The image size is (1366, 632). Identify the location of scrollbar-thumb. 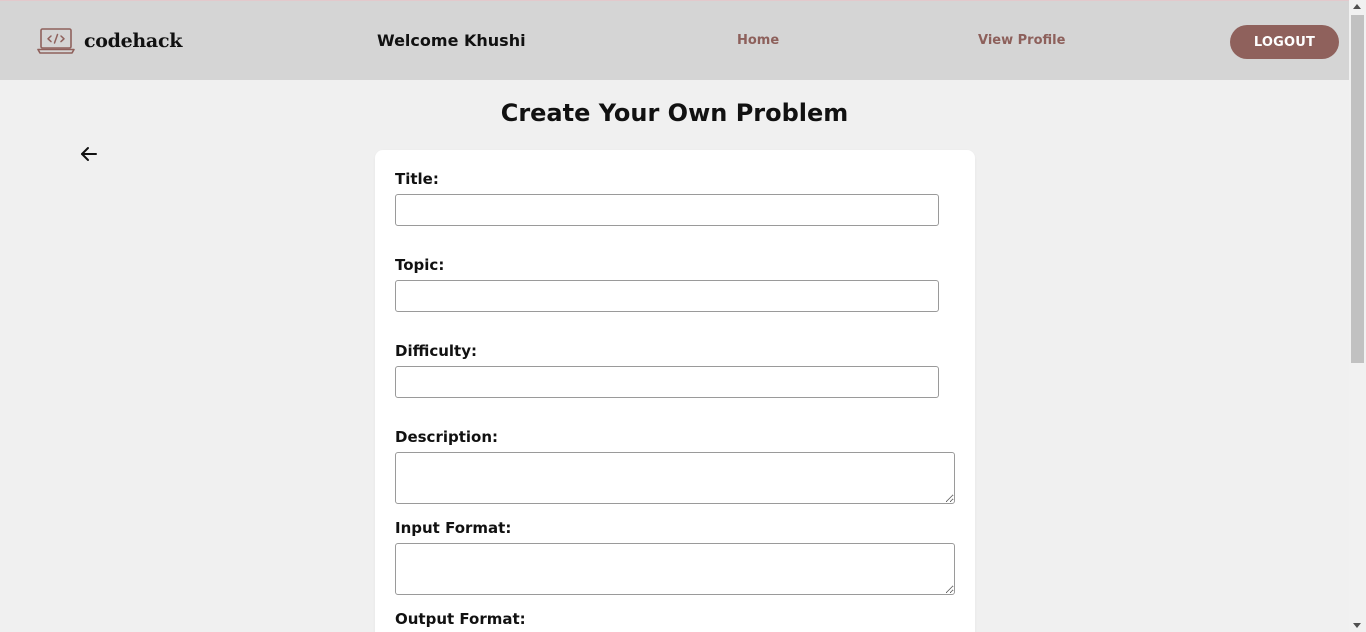
(1357, 189).